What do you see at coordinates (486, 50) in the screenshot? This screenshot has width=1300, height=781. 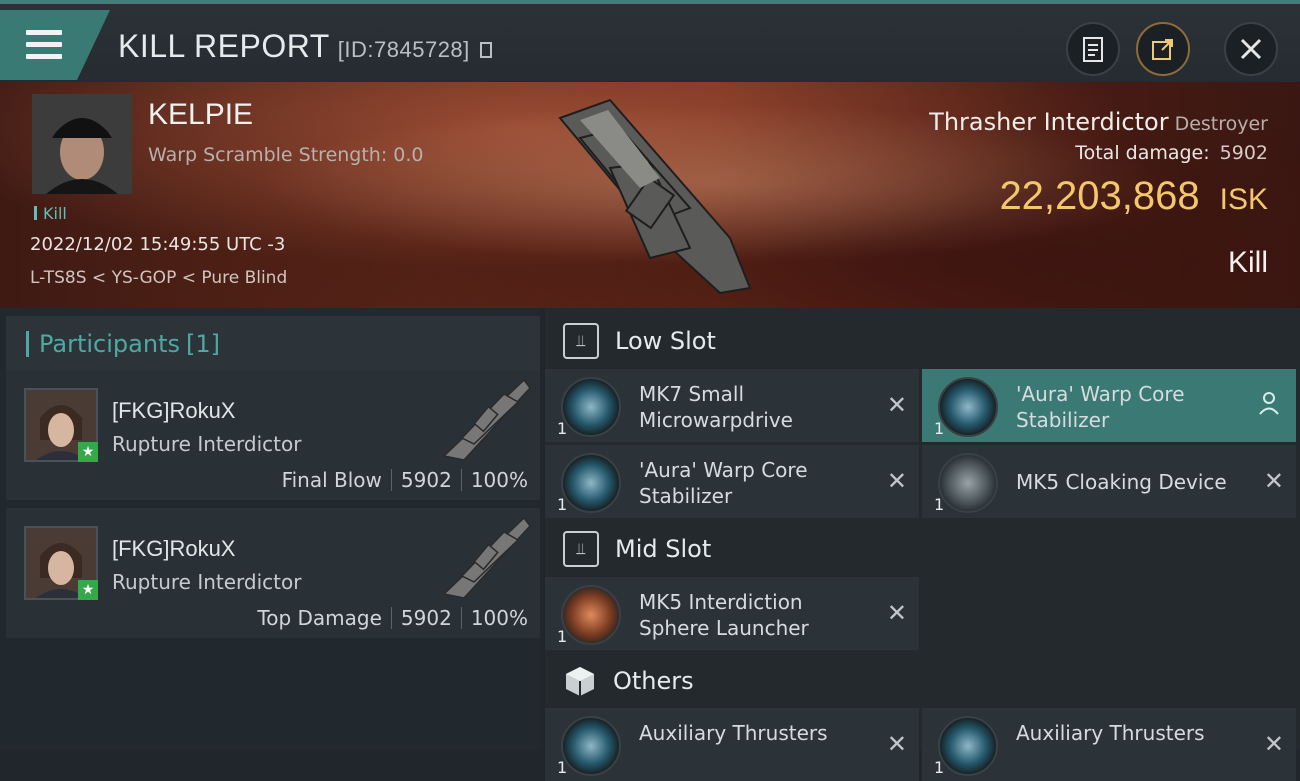 I see `copy-icon` at bounding box center [486, 50].